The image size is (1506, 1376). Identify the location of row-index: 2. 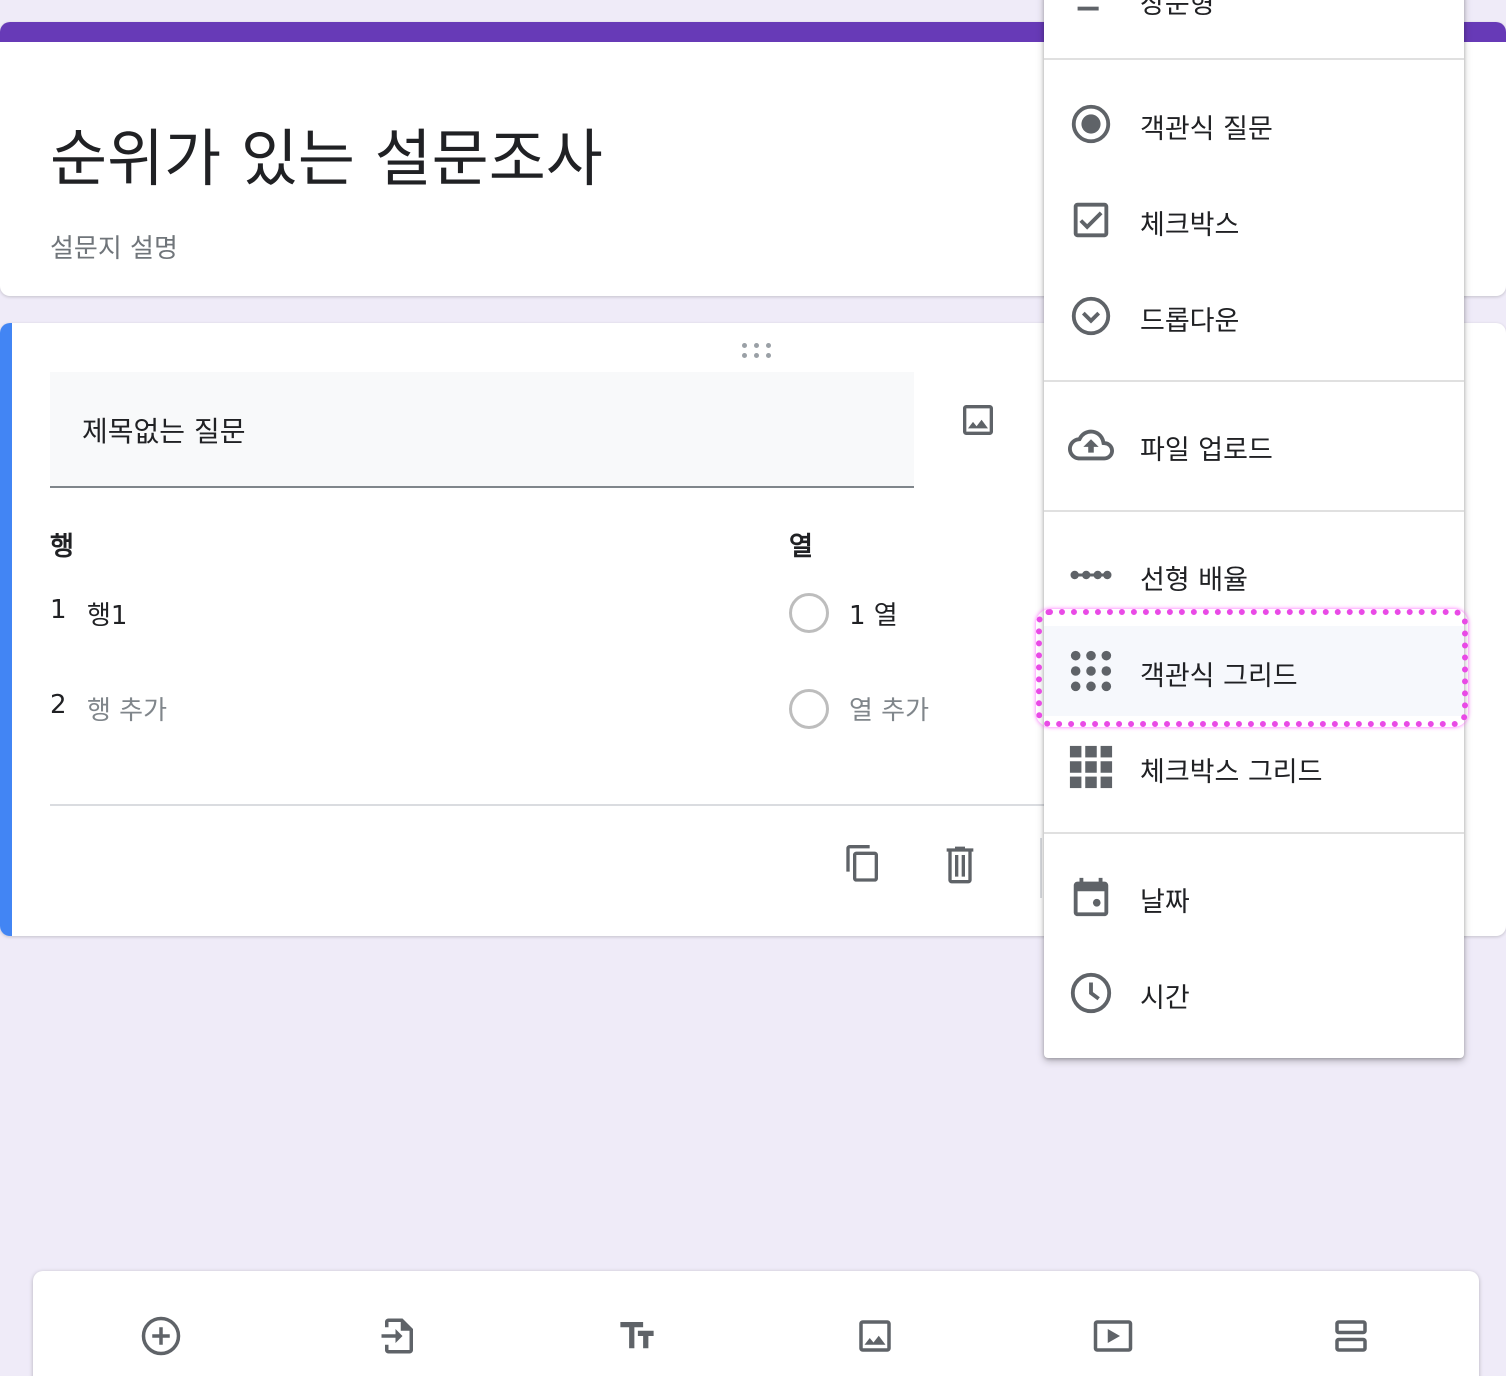
(58, 705).